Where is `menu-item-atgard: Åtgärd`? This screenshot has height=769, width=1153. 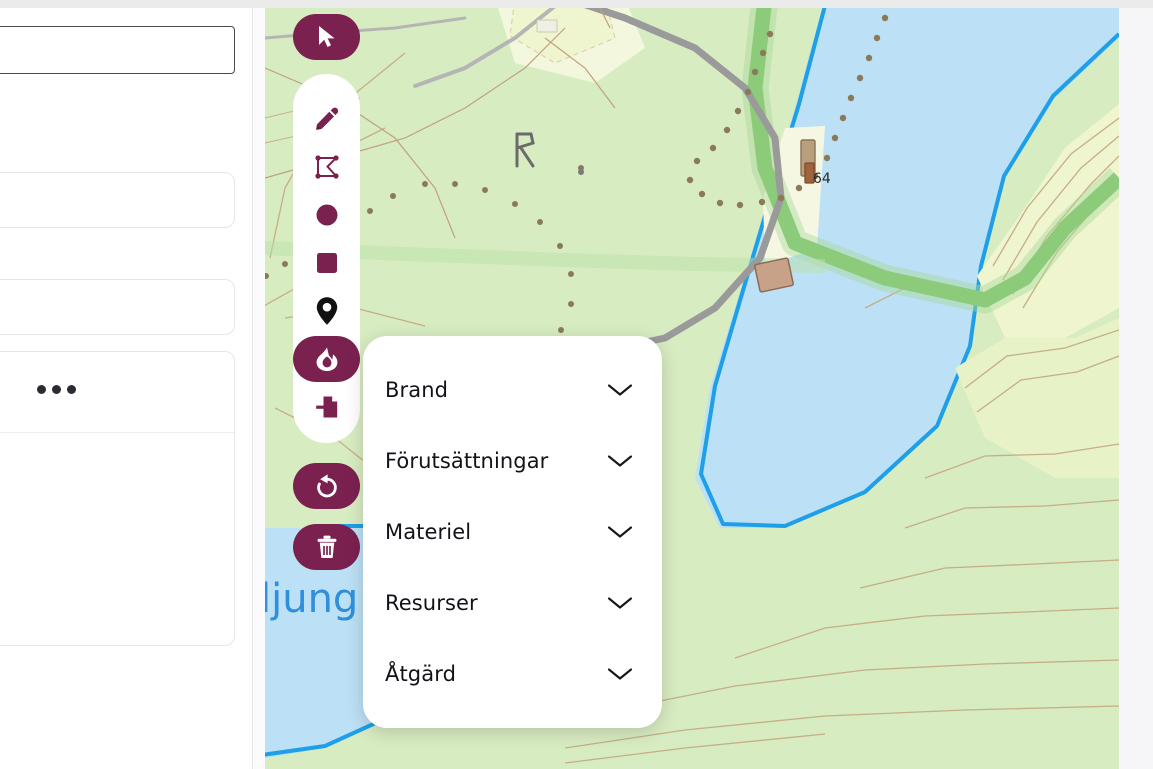
menu-item-atgard: Åtgärd is located at coordinates (512, 673).